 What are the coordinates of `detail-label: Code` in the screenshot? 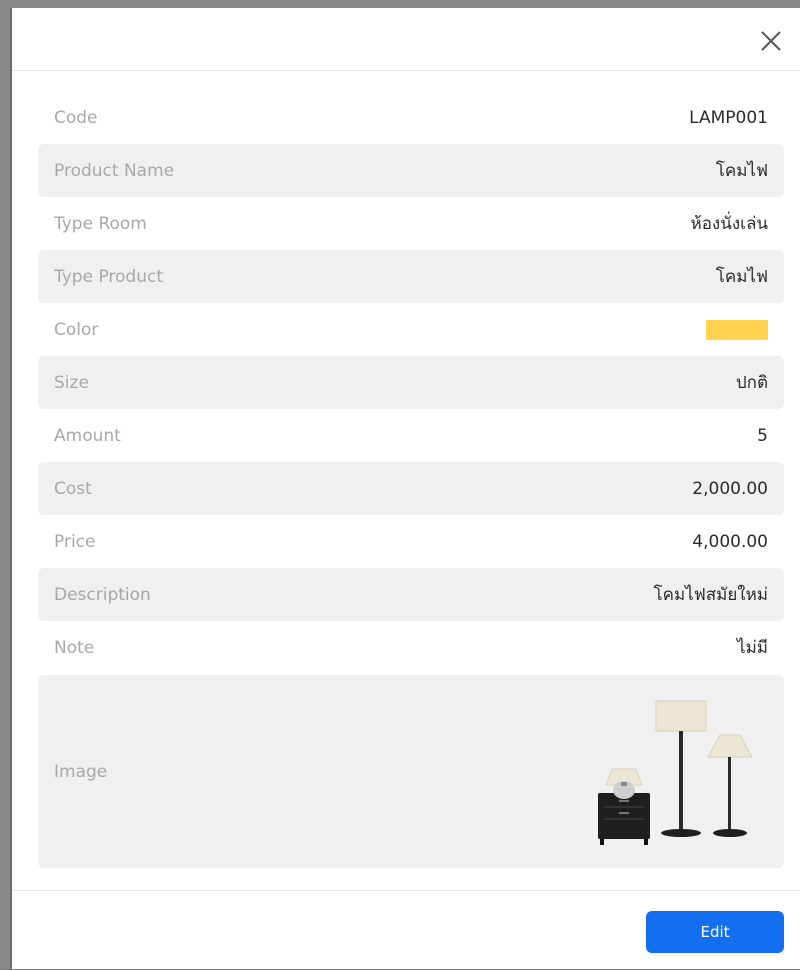 It's located at (76, 117).